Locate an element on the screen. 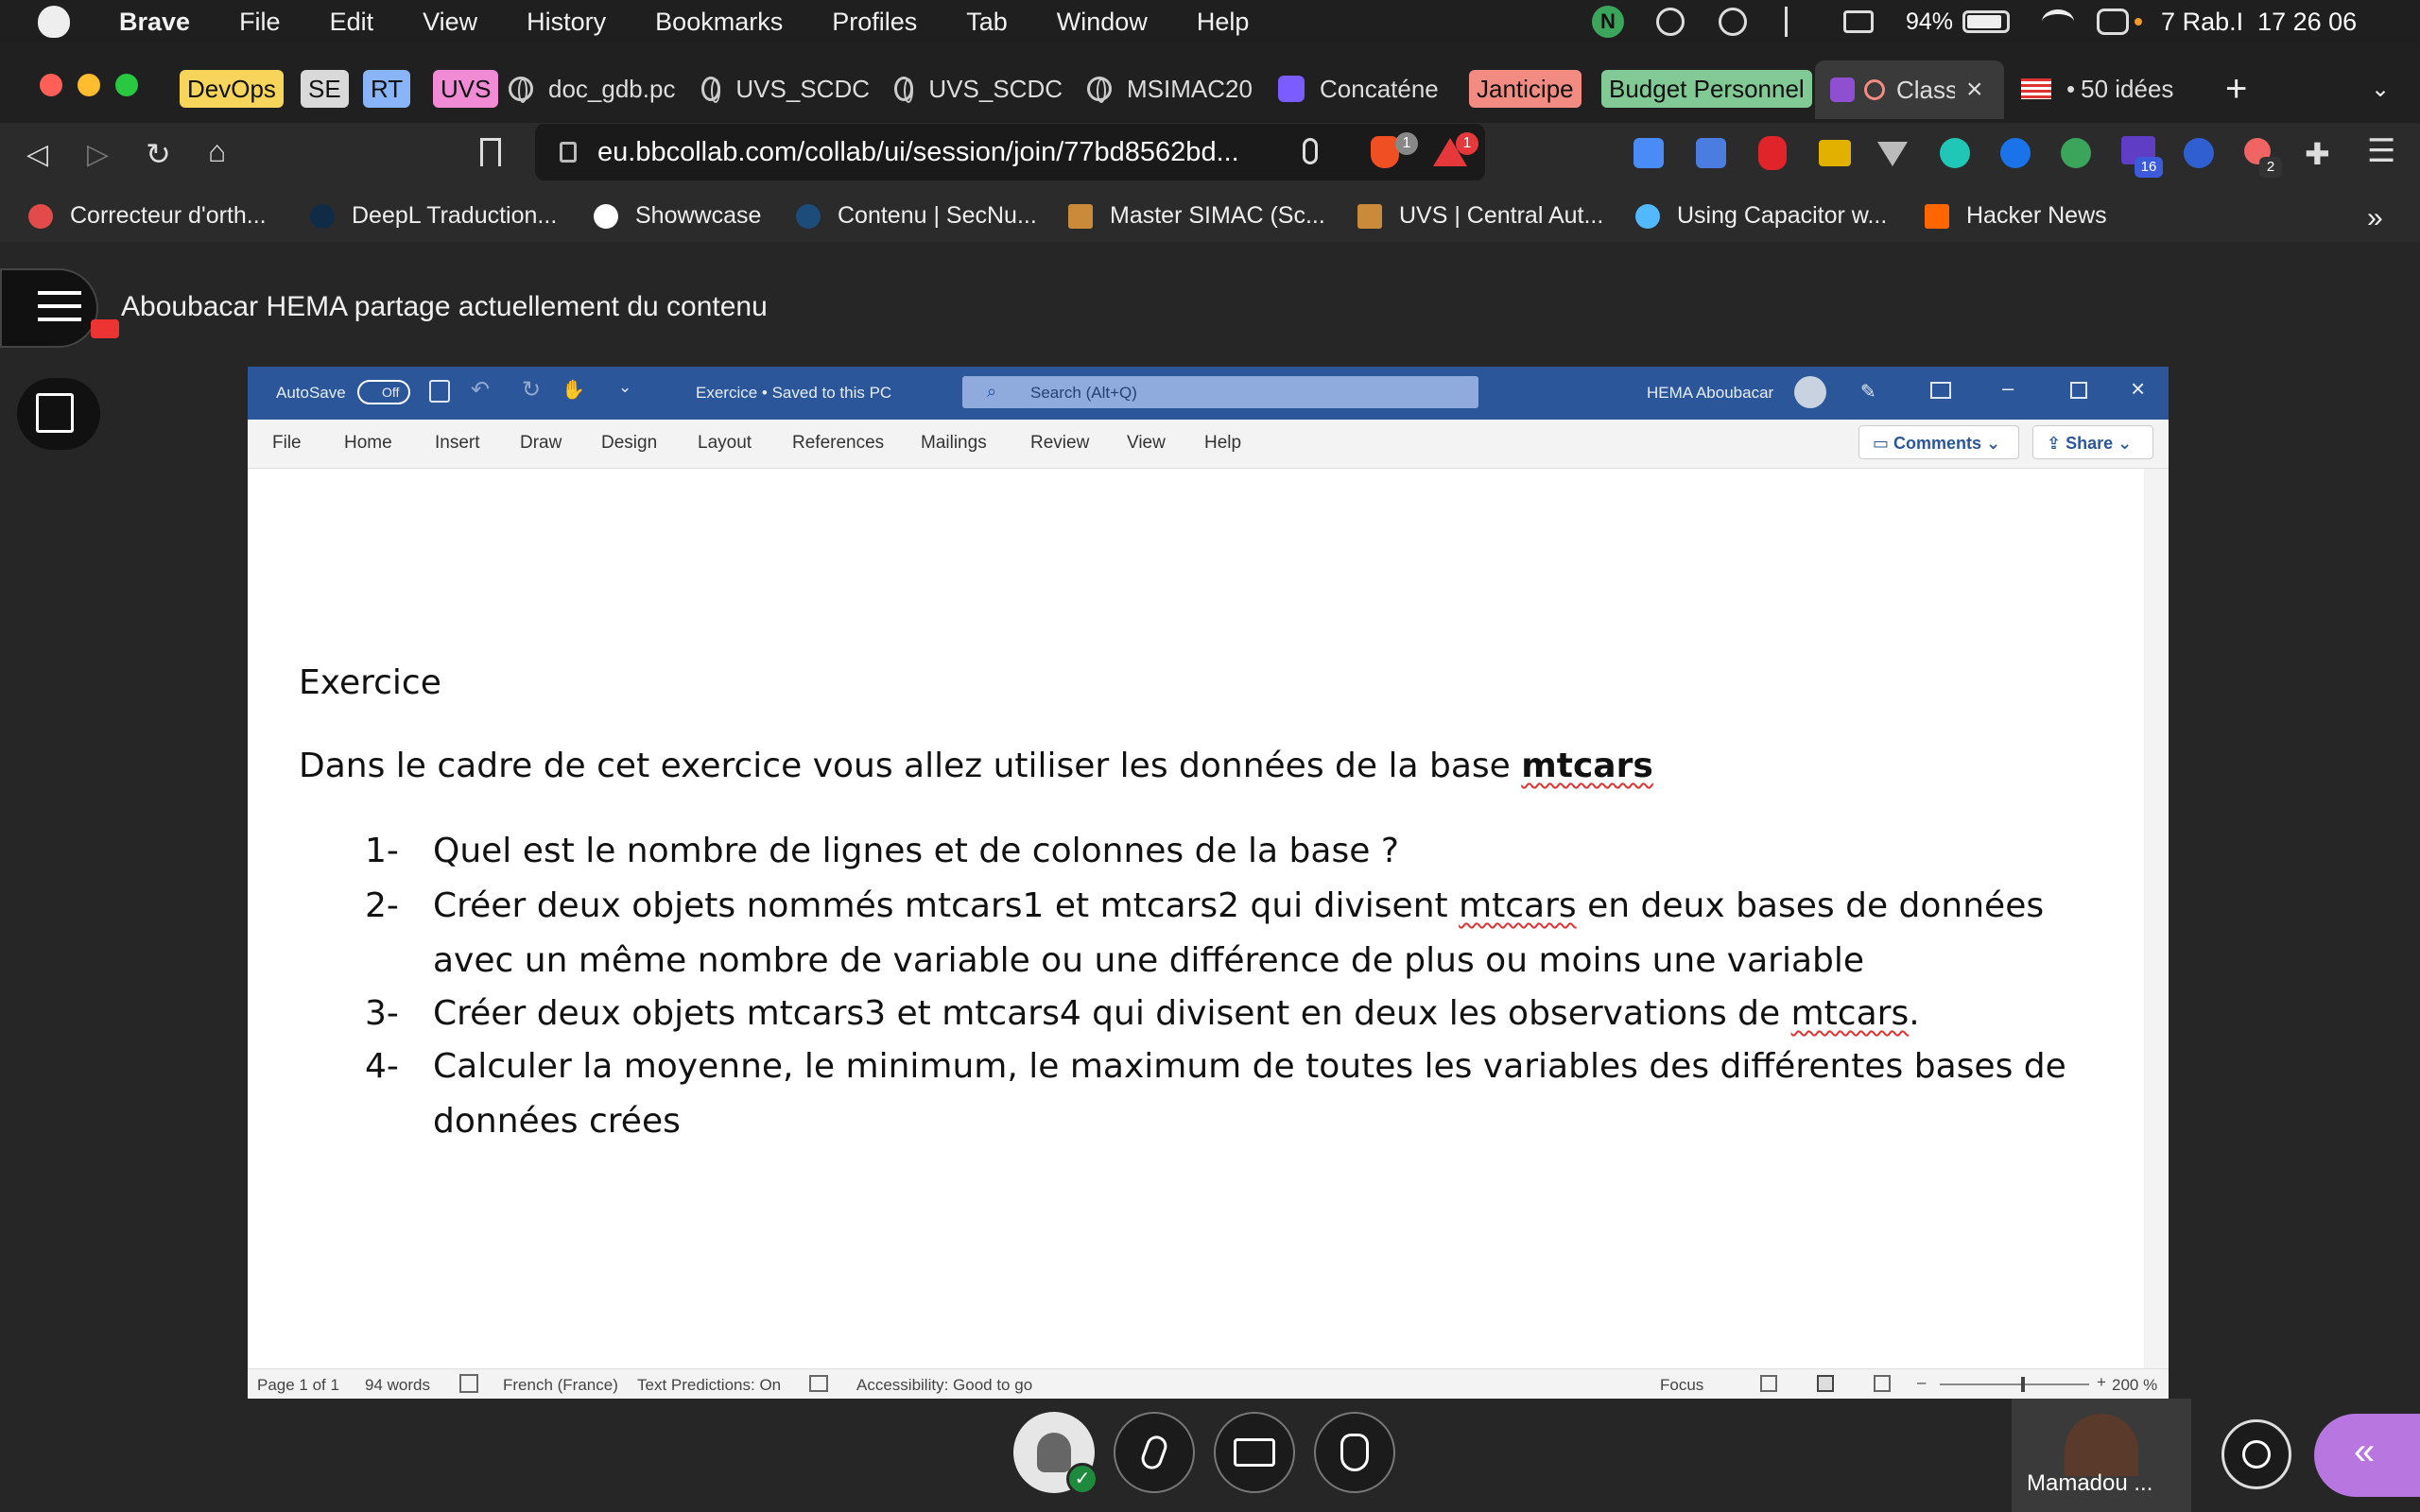 The width and height of the screenshot is (2420, 1512). doc-title: Exercice • Saved to this PC is located at coordinates (793, 393).